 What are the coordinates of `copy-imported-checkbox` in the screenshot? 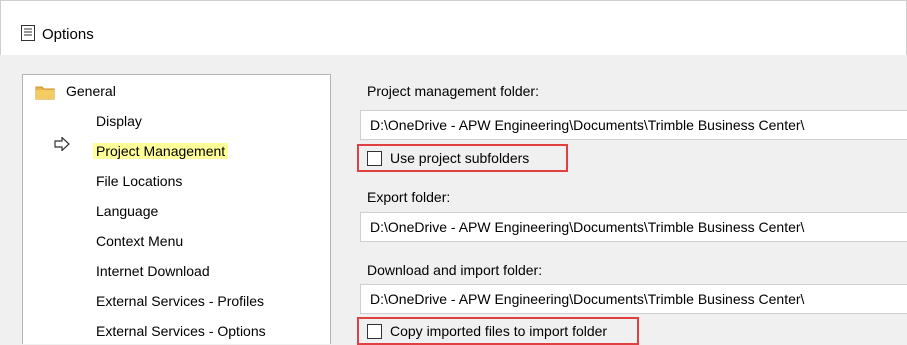 It's located at (374, 331).